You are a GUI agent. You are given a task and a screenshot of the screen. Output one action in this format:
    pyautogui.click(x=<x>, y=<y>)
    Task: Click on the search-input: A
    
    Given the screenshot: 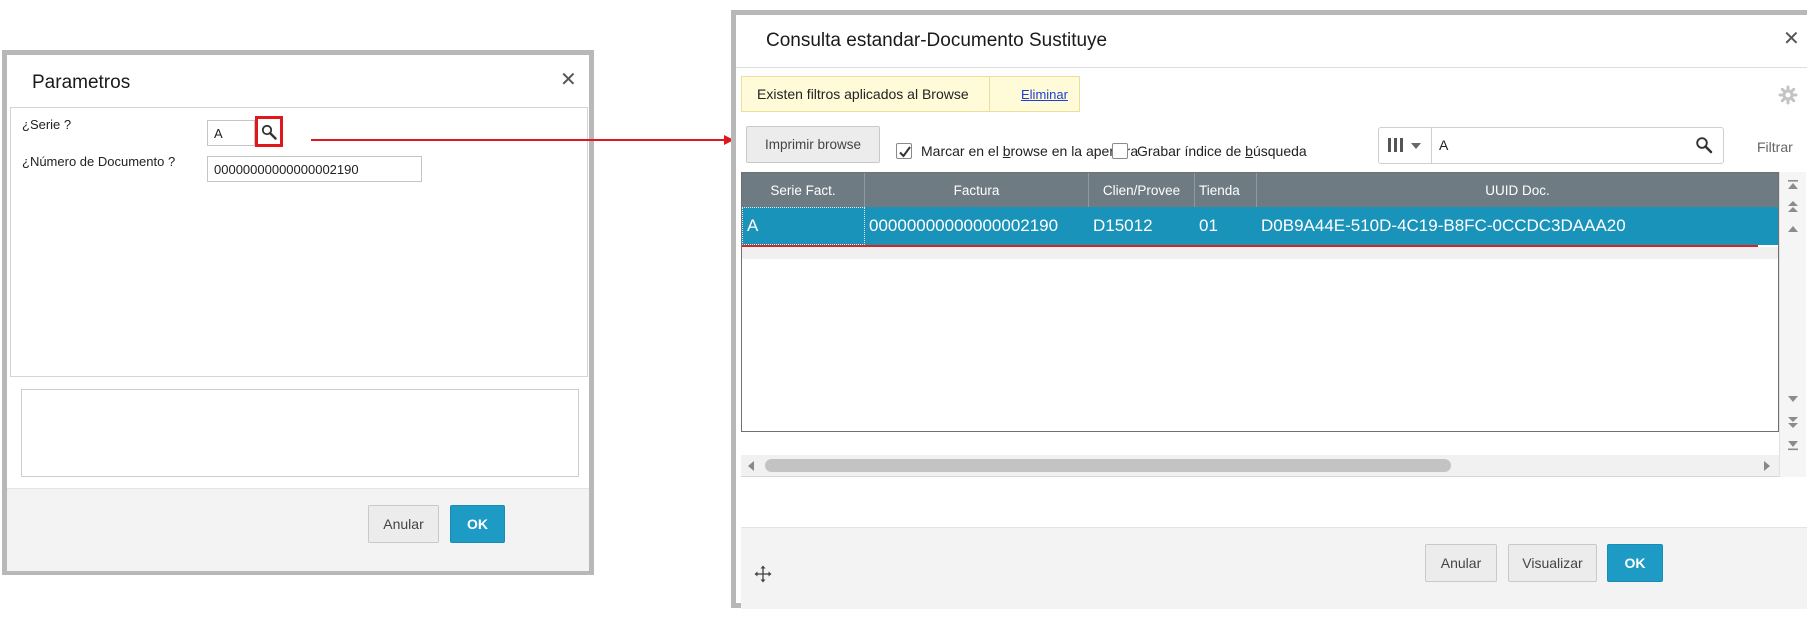 What is the action you would take?
    pyautogui.click(x=1443, y=145)
    